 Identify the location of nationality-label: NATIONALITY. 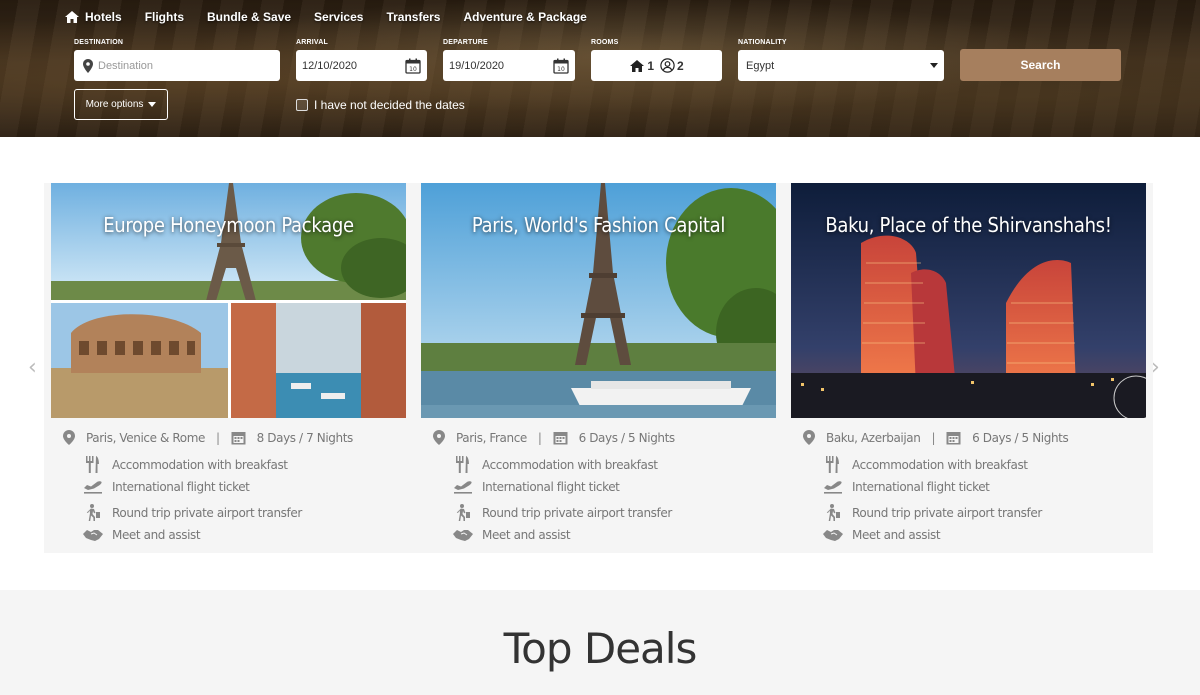
(762, 42).